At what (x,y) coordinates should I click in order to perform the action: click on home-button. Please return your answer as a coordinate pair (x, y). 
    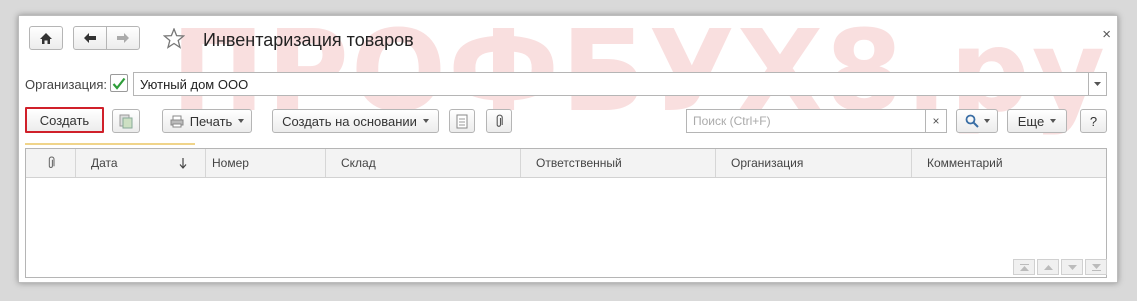
    Looking at the image, I should click on (46, 38).